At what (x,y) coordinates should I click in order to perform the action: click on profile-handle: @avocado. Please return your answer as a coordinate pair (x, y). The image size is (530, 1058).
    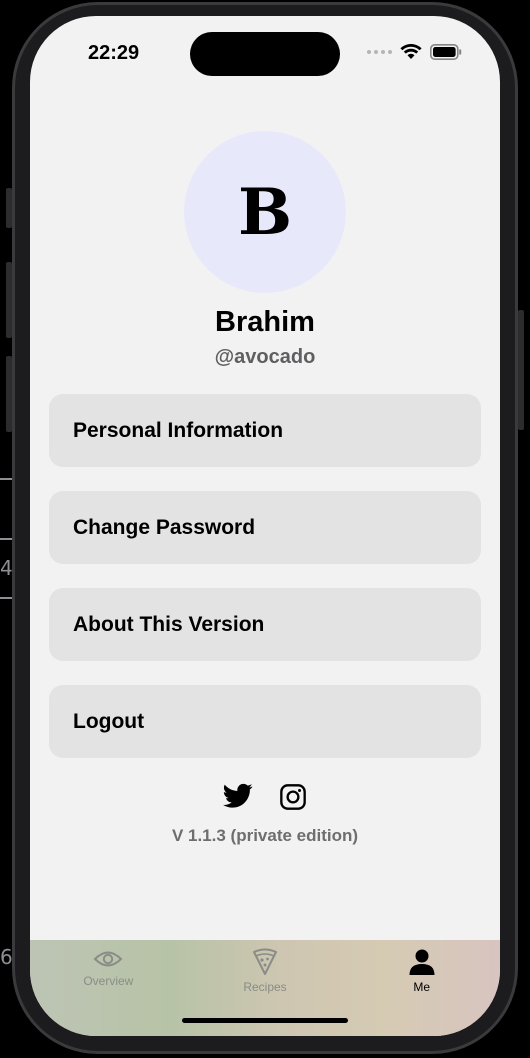
    Looking at the image, I should click on (265, 357).